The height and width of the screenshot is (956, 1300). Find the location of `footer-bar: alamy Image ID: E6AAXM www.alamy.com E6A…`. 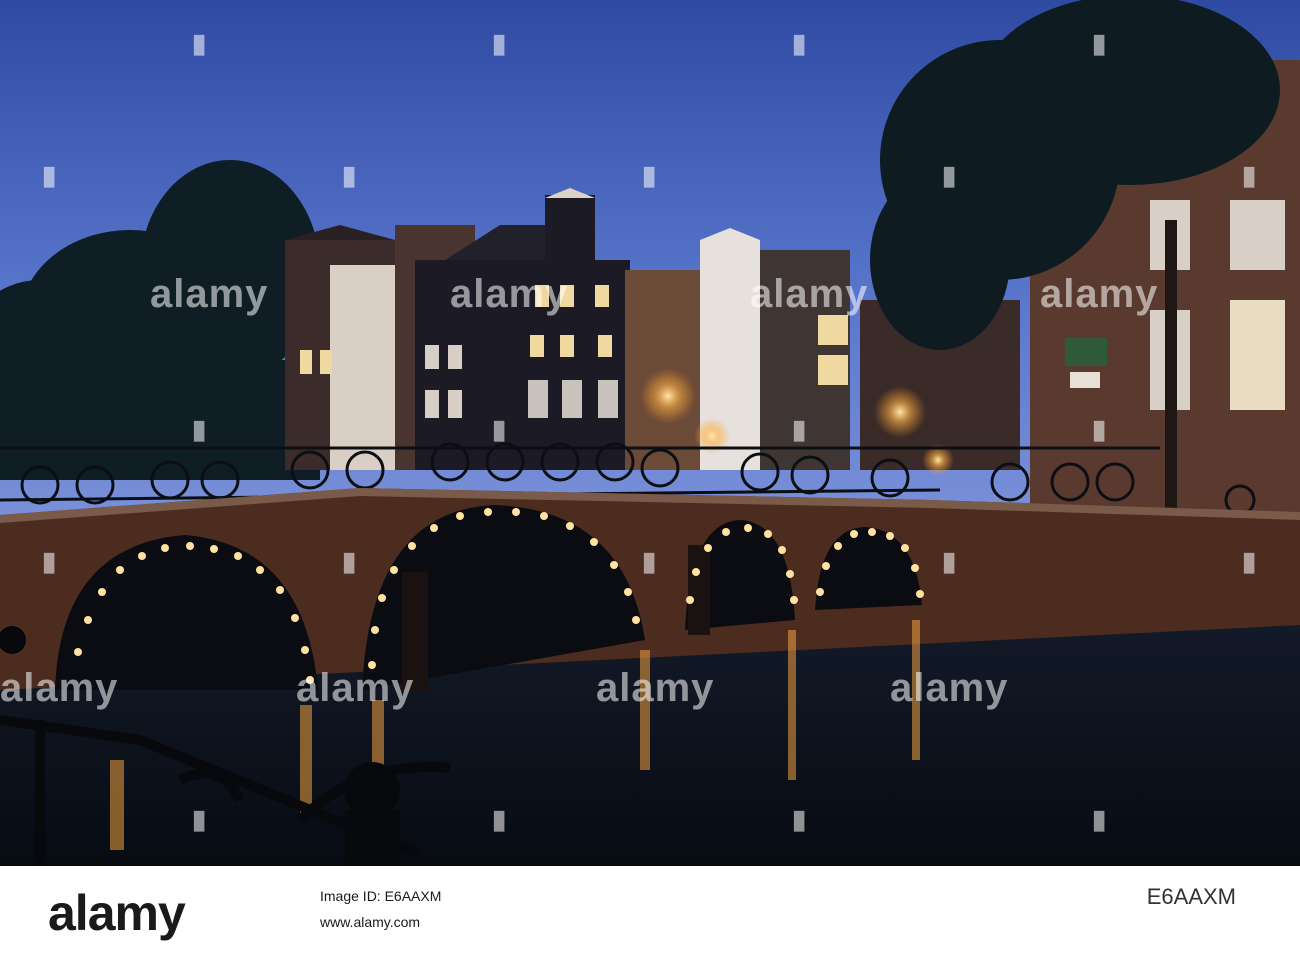

footer-bar: alamy Image ID: E6AAXM www.alamy.com E6A… is located at coordinates (650, 911).